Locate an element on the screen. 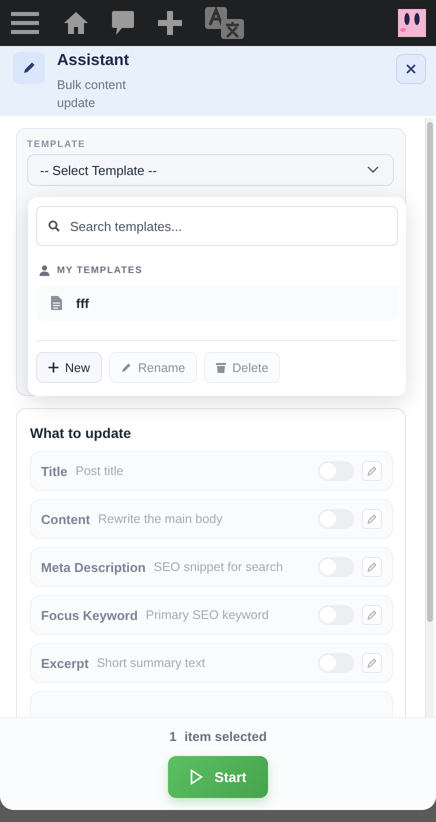 The height and width of the screenshot is (822, 436). field-name: Title is located at coordinates (54, 471).